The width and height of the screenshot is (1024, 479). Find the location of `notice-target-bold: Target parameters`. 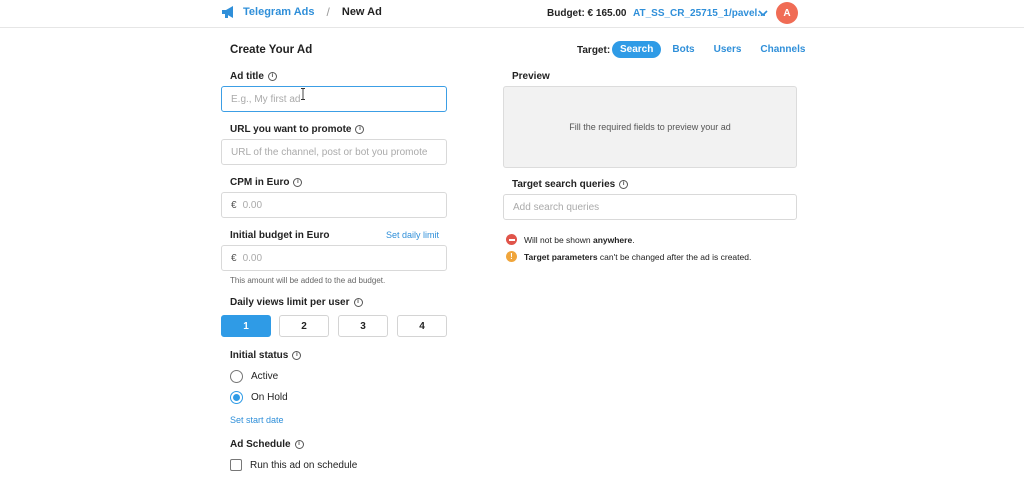

notice-target-bold: Target parameters is located at coordinates (561, 256).